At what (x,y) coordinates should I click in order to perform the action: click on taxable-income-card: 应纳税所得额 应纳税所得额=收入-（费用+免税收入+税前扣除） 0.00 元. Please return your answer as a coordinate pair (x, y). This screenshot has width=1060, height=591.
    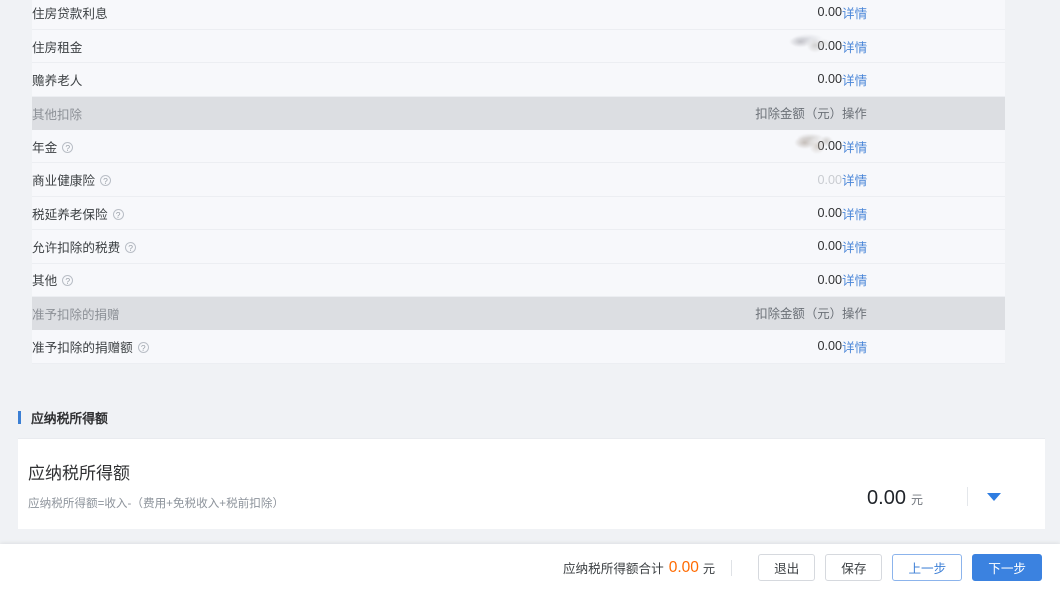
    Looking at the image, I should click on (531, 483).